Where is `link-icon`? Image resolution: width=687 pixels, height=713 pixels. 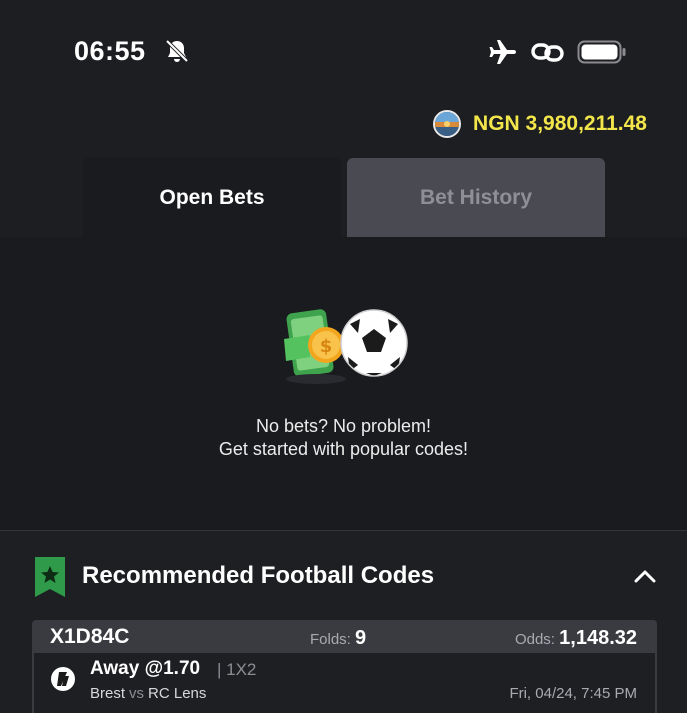 link-icon is located at coordinates (547, 52).